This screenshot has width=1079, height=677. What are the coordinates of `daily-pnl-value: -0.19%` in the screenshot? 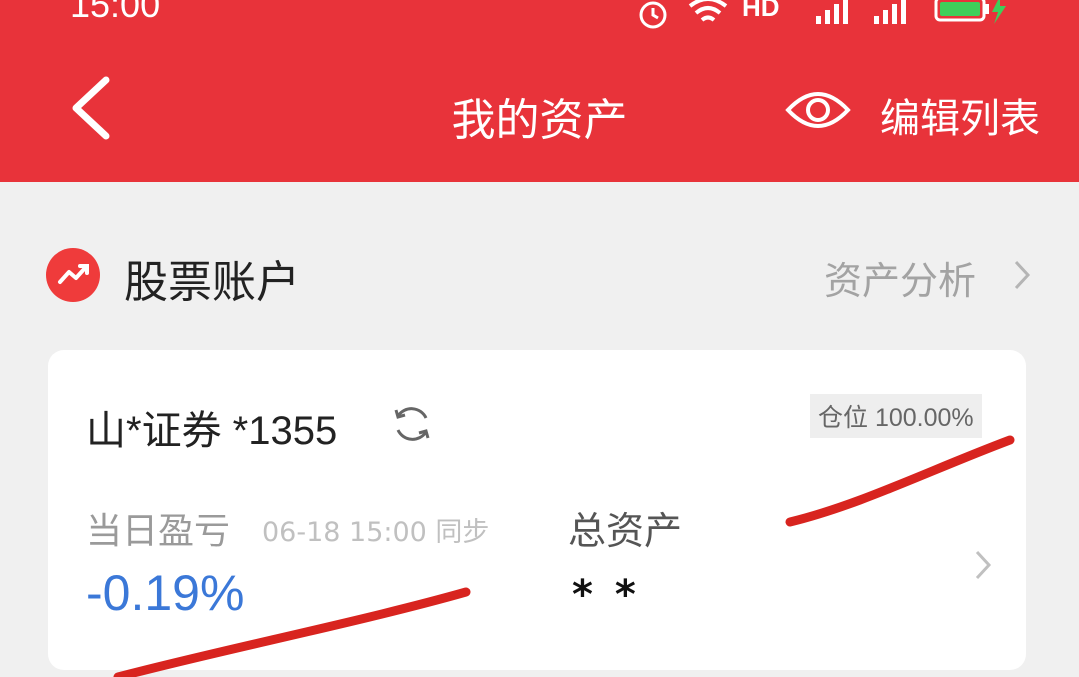 It's located at (165, 593).